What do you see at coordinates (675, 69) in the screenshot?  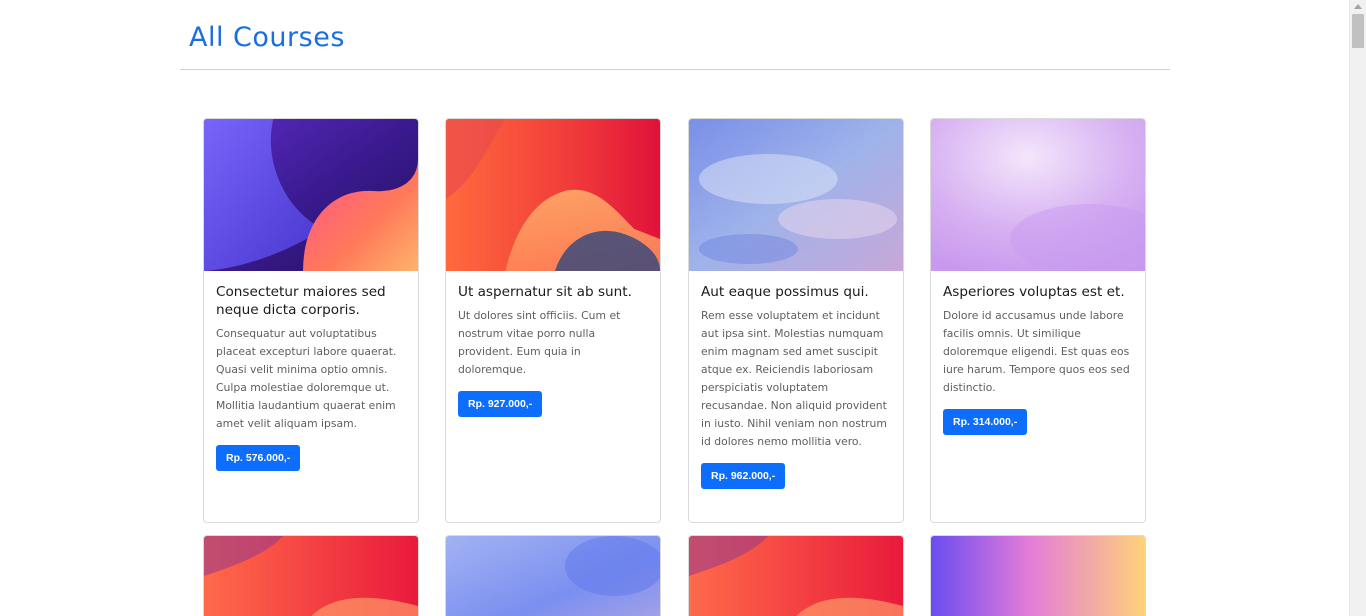 I see `title-divider` at bounding box center [675, 69].